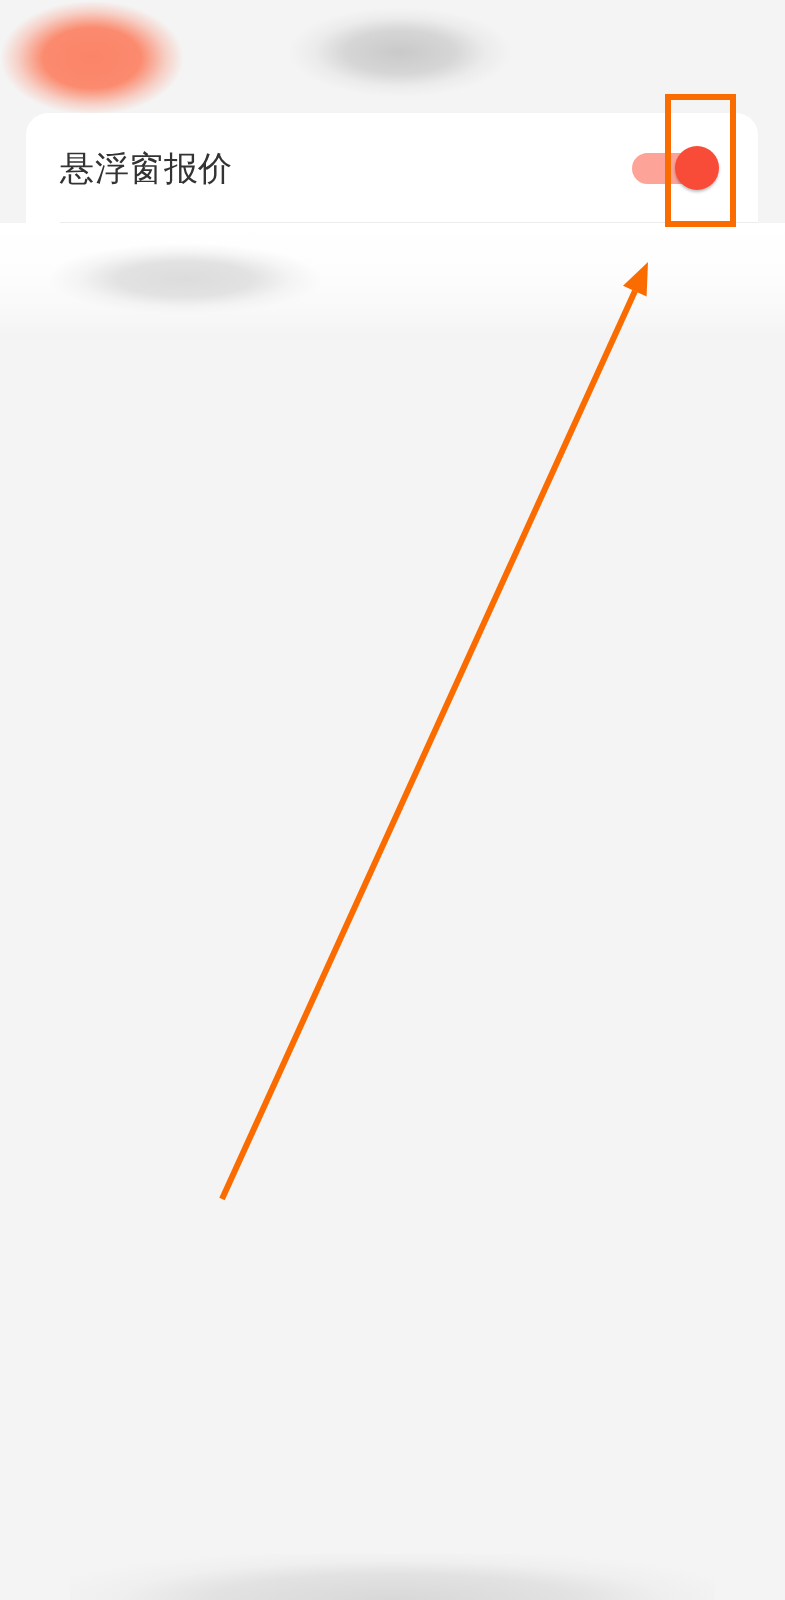 This screenshot has height=1600, width=785. What do you see at coordinates (146, 167) in the screenshot?
I see `setting-label: 悬浮窗报价` at bounding box center [146, 167].